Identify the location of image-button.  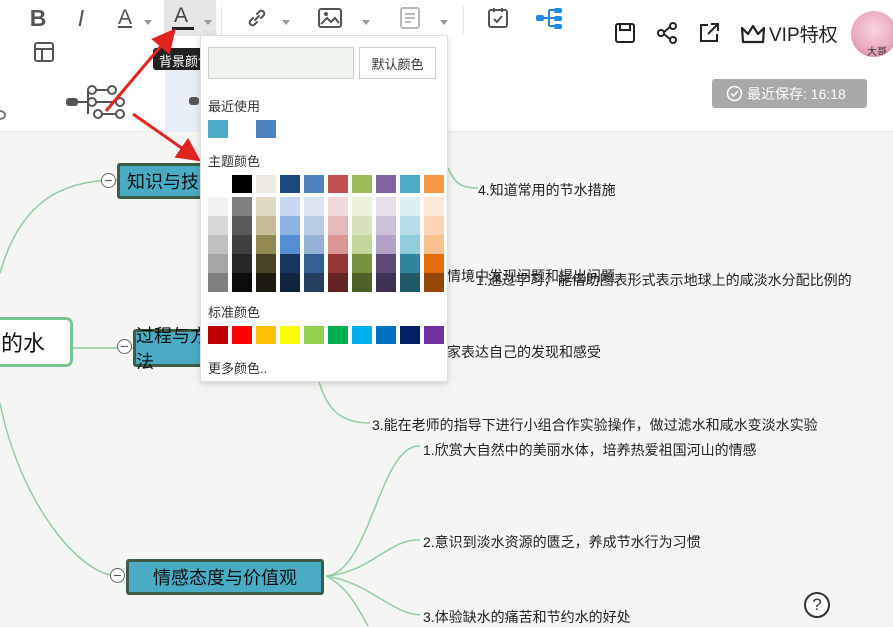
(330, 18).